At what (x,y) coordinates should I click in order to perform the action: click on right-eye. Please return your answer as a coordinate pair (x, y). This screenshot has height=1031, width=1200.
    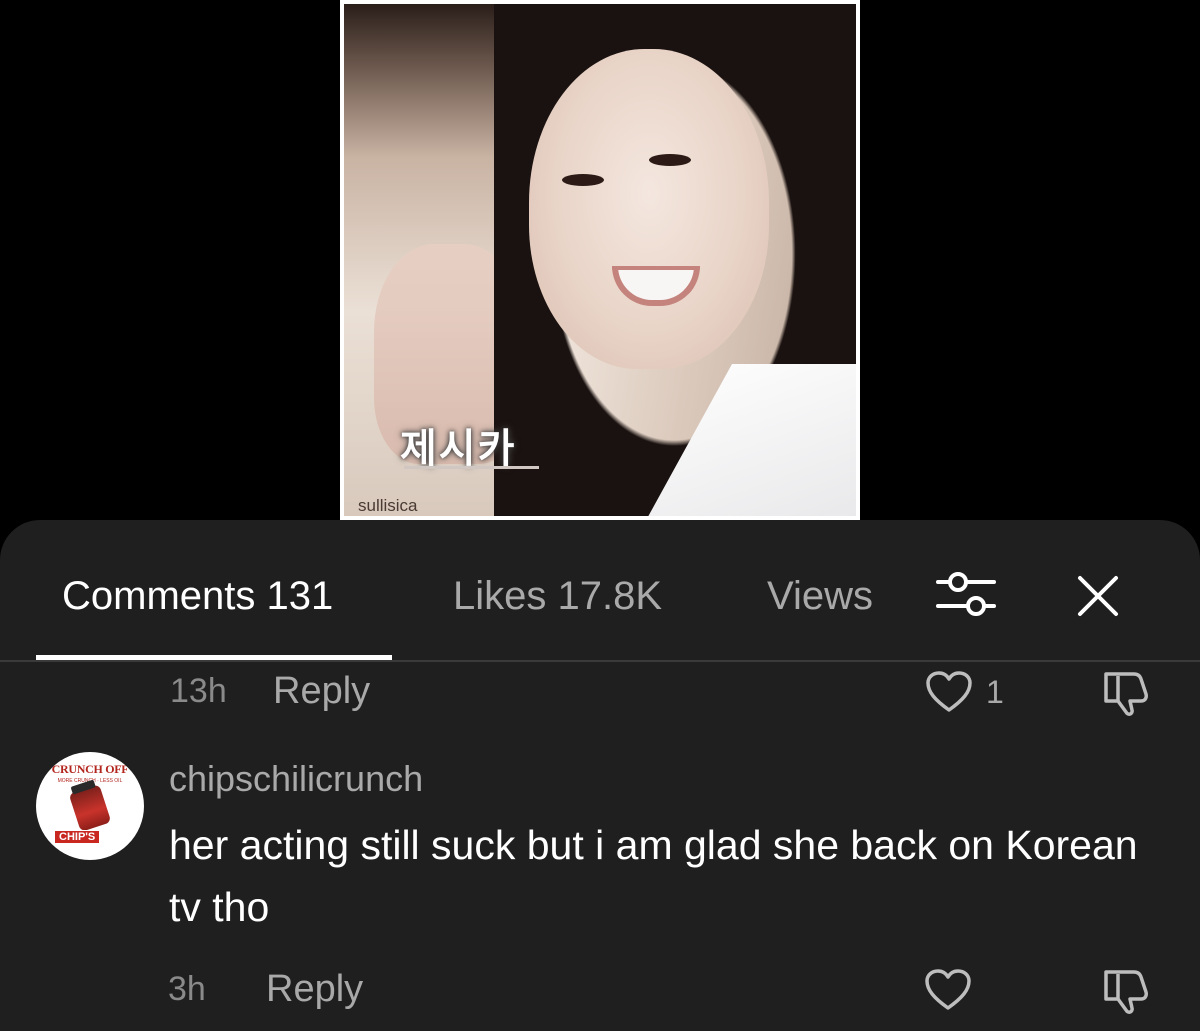
    Looking at the image, I should click on (670, 160).